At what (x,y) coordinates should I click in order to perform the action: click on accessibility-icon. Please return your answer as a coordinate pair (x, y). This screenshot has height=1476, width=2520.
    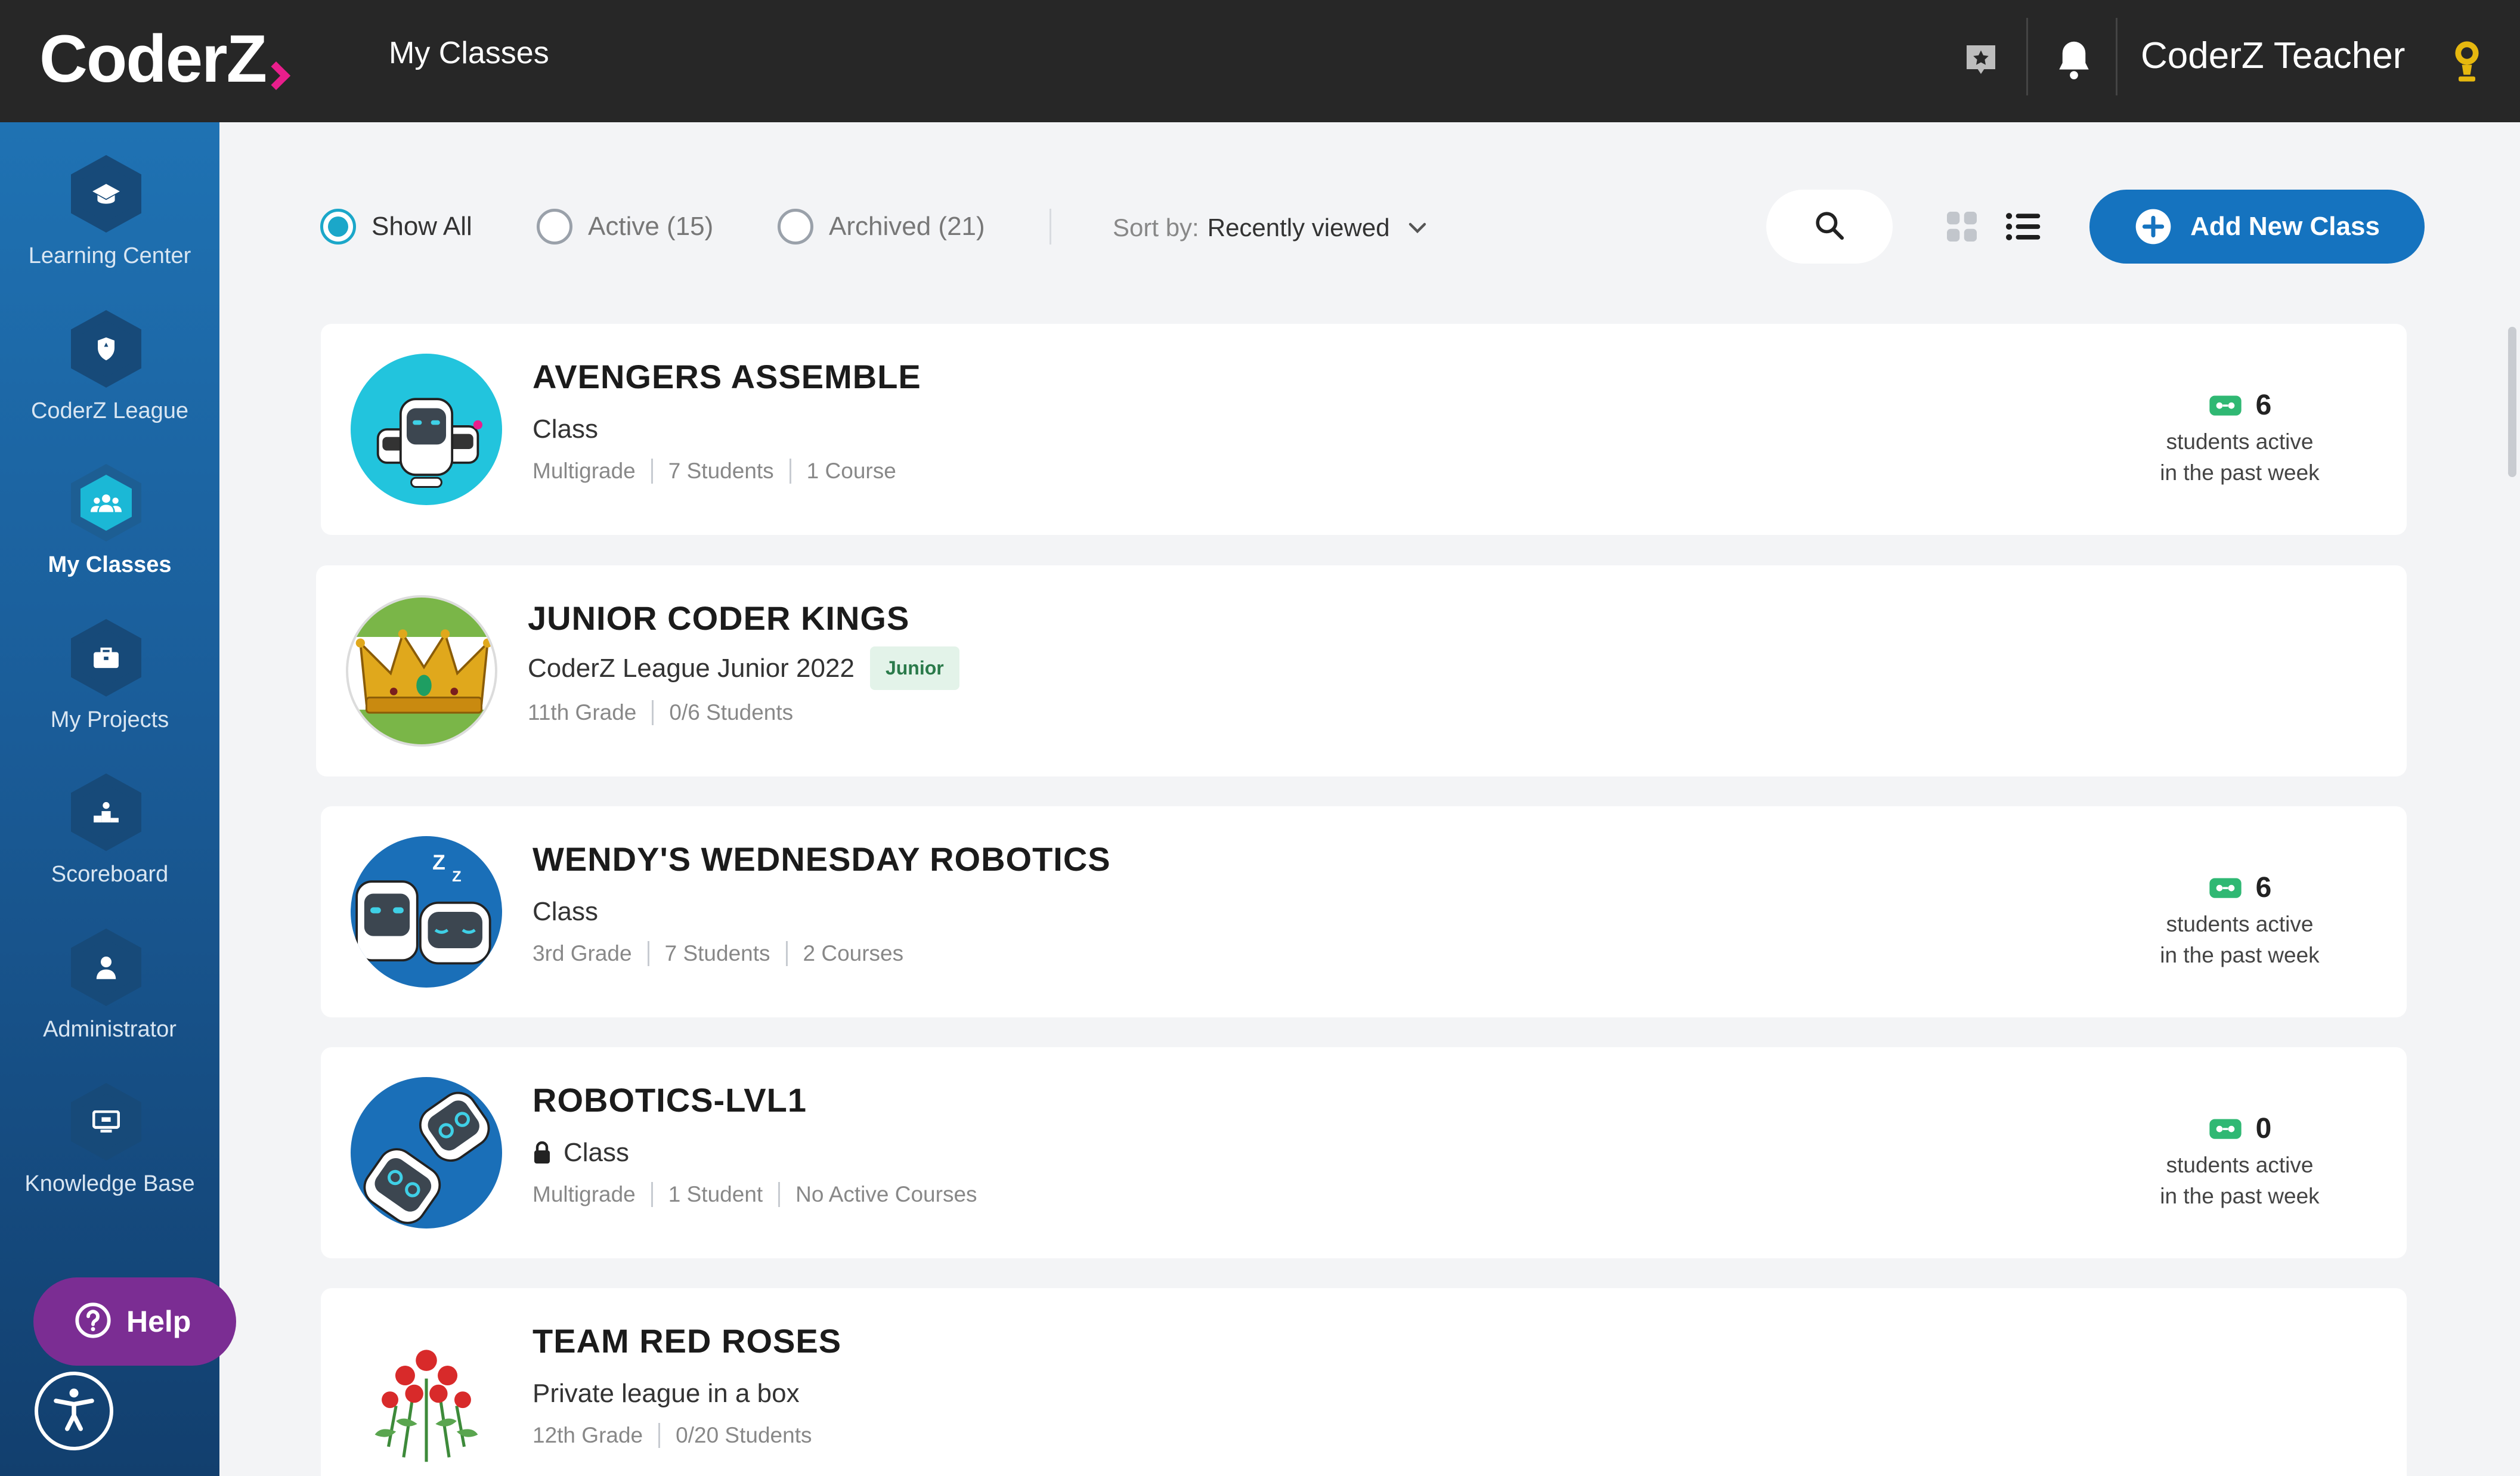
    Looking at the image, I should click on (74, 1411).